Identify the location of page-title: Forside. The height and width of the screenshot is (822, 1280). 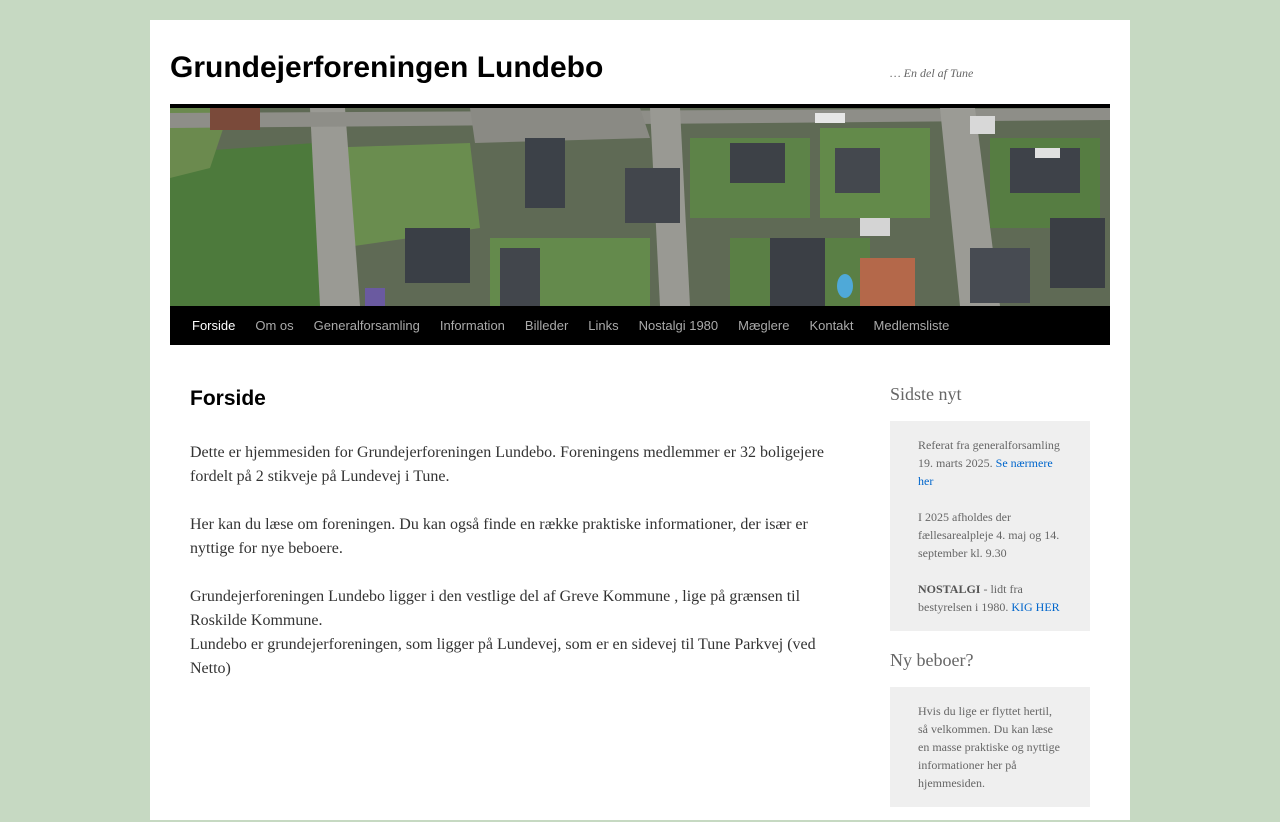
(228, 398).